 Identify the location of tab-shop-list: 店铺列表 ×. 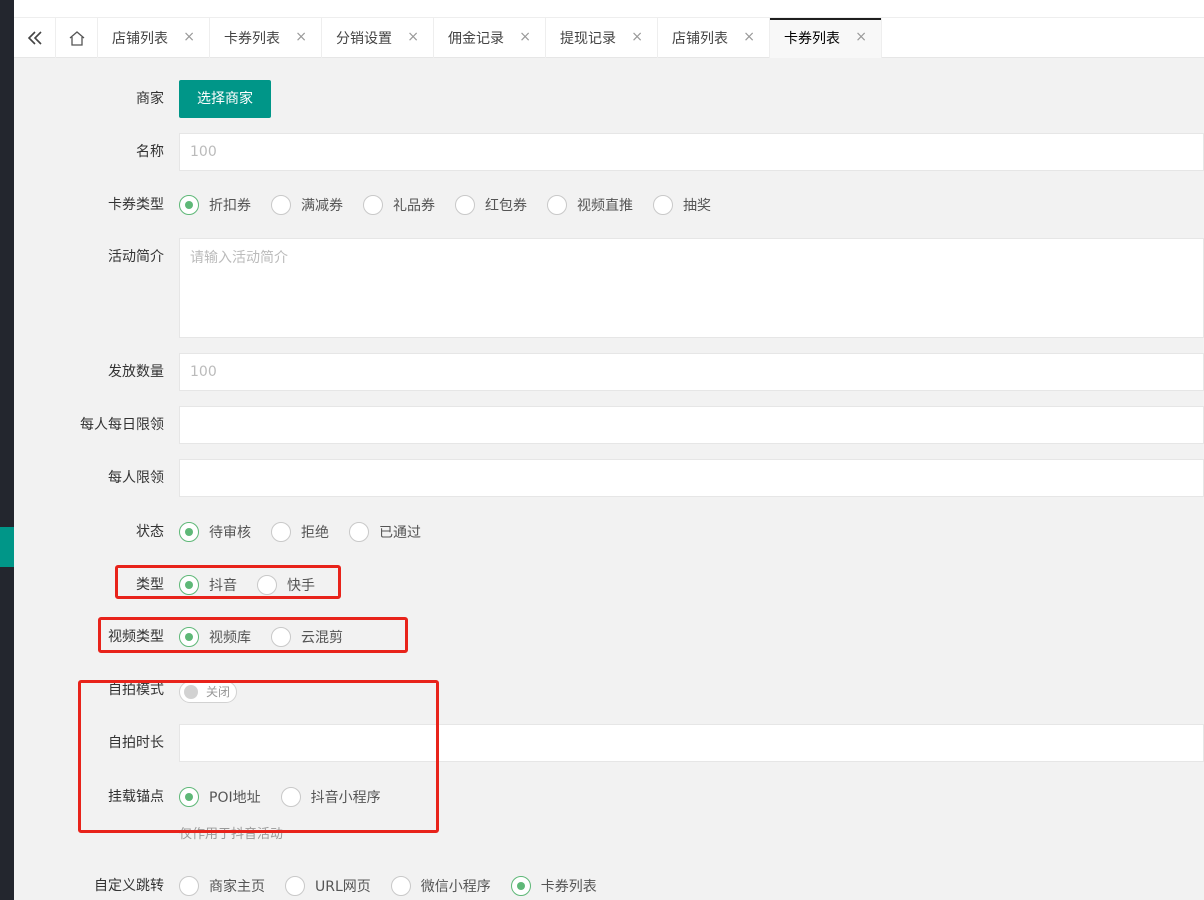
(154, 38).